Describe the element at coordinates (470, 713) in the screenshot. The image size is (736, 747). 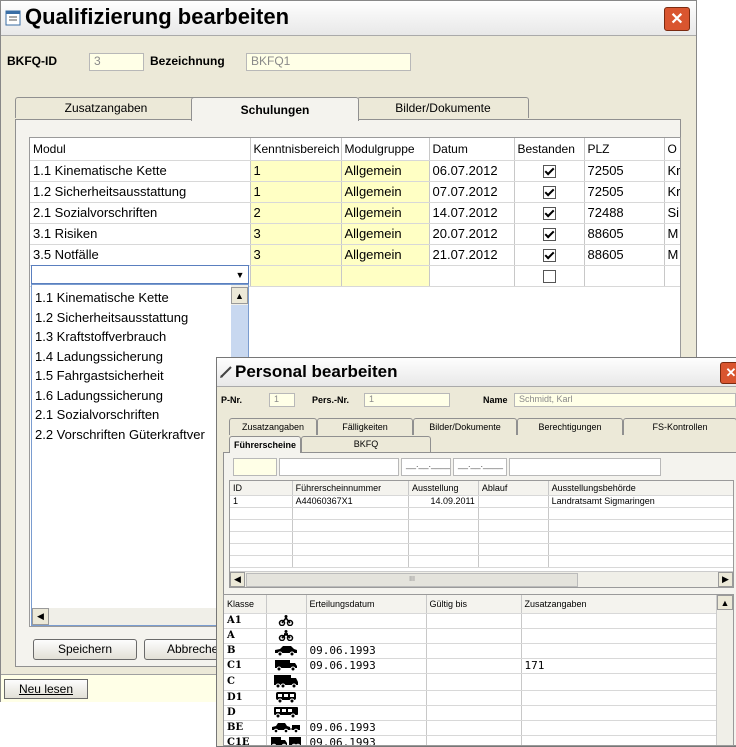
I see `klasse-row: D` at that location.